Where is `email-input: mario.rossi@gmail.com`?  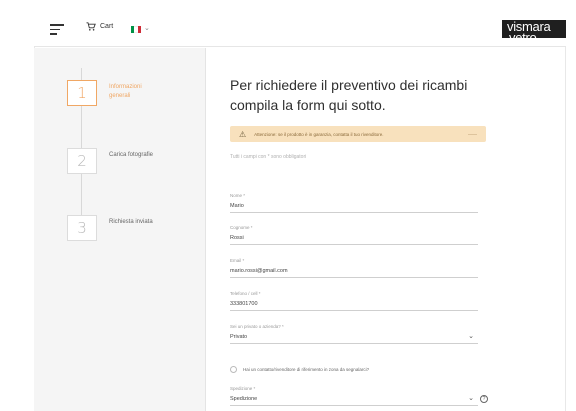 email-input: mario.rossi@gmail.com is located at coordinates (354, 273).